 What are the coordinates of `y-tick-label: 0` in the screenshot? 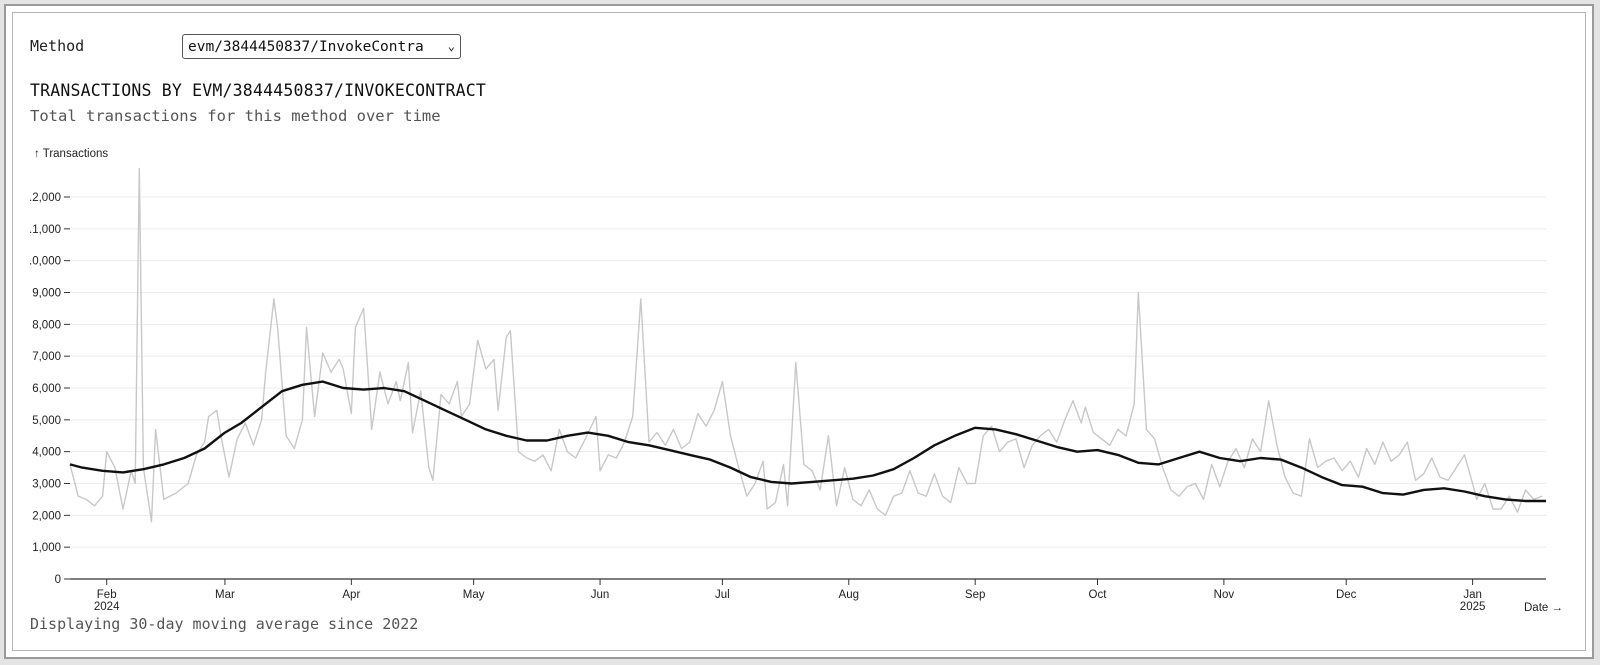 It's located at (58, 580).